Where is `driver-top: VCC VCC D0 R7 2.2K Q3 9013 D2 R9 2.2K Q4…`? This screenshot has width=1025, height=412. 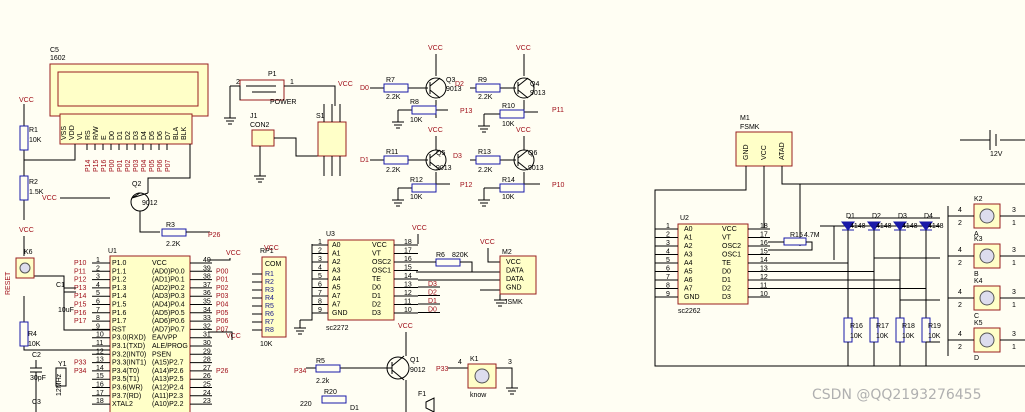
driver-top: VCC VCC D0 R7 2.2K Q3 9013 D2 R9 2.2K Q4… is located at coordinates (462, 89).